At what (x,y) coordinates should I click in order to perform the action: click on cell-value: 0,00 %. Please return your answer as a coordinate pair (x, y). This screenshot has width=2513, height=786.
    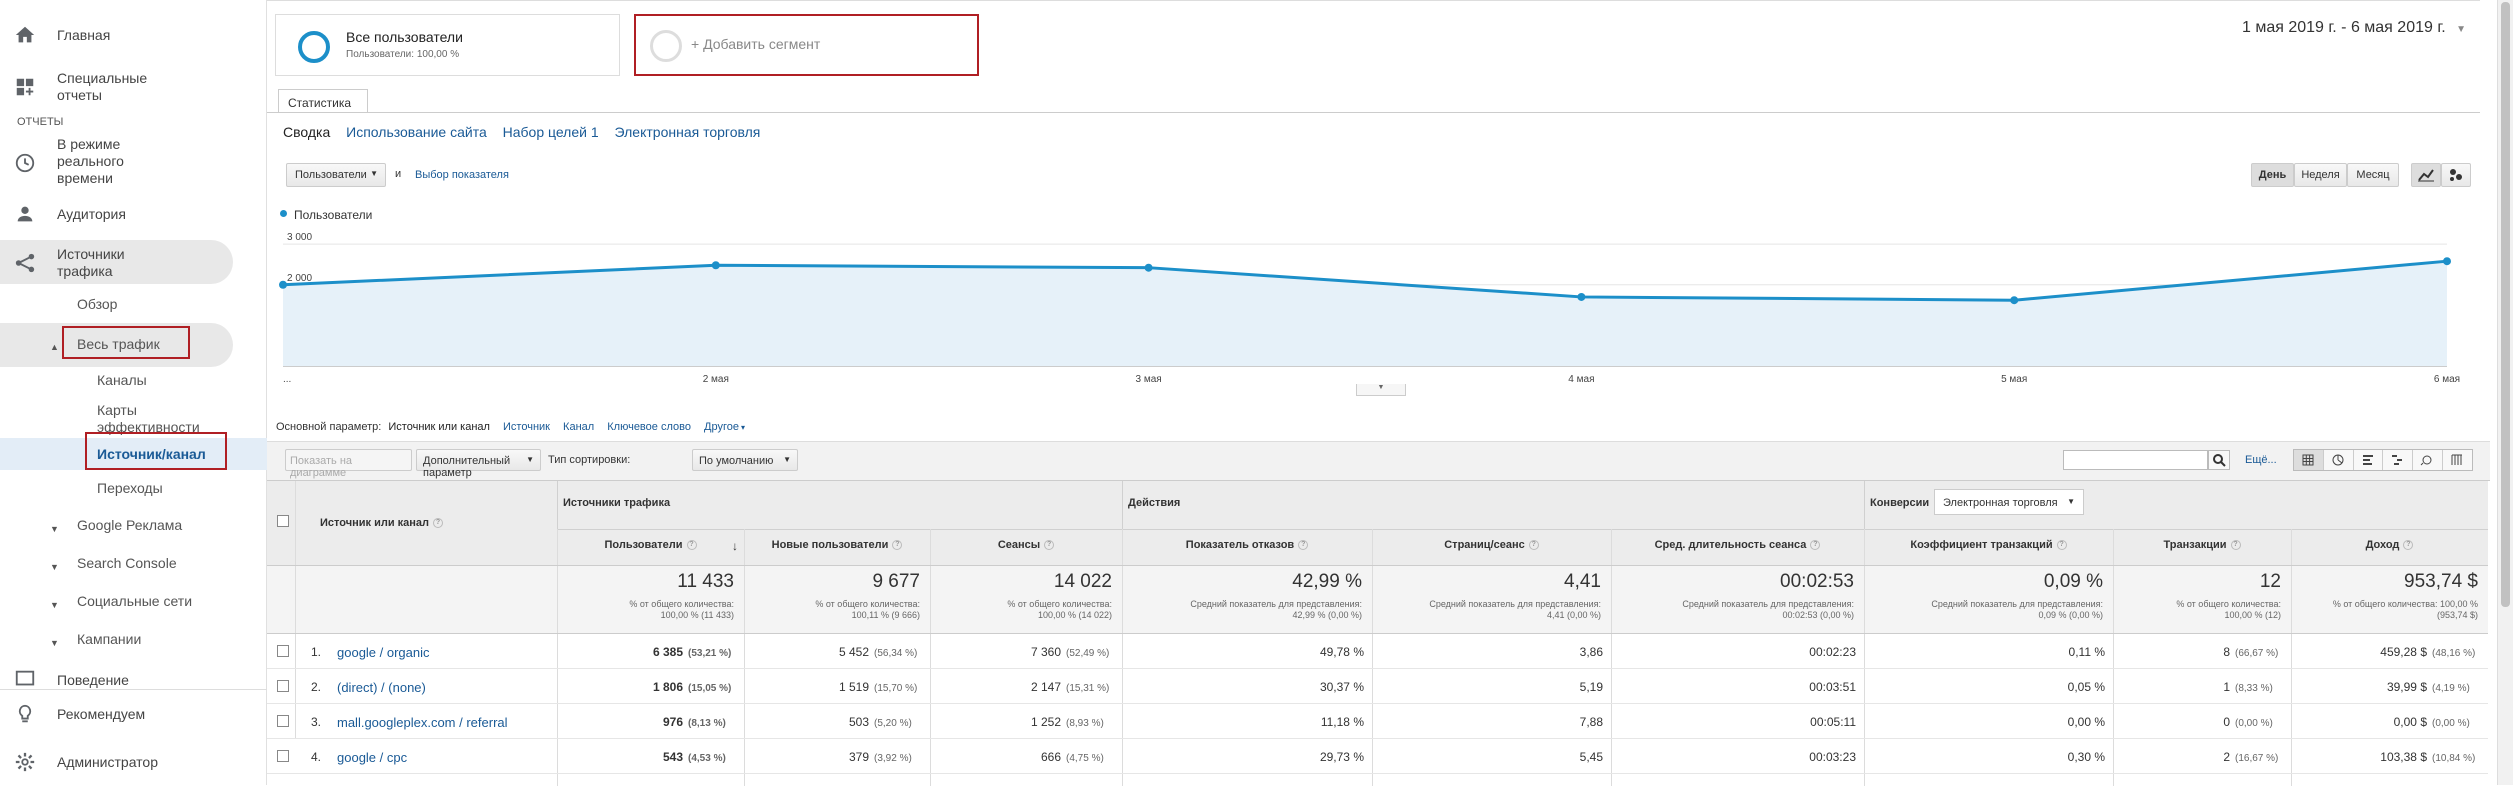
    Looking at the image, I should click on (2086, 722).